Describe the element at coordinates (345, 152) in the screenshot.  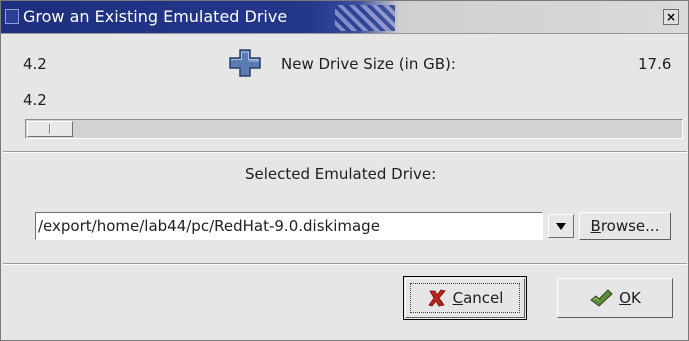
I see `separator-top` at that location.